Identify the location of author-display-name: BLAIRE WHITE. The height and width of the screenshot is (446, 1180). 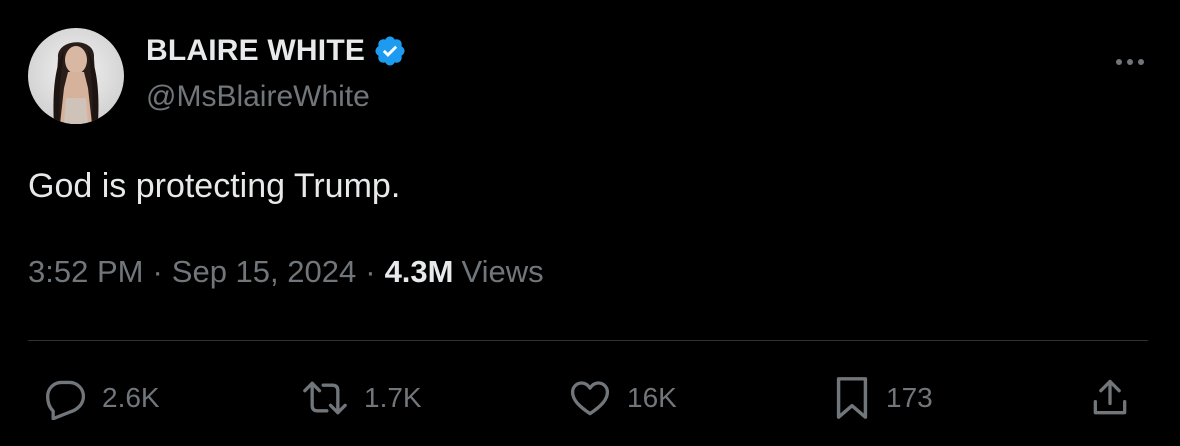
(255, 51).